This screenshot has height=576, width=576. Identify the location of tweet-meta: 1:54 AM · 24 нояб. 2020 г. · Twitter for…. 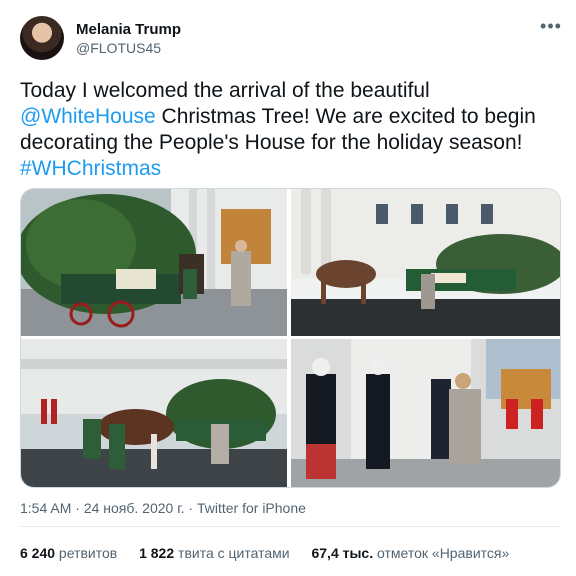
(163, 508).